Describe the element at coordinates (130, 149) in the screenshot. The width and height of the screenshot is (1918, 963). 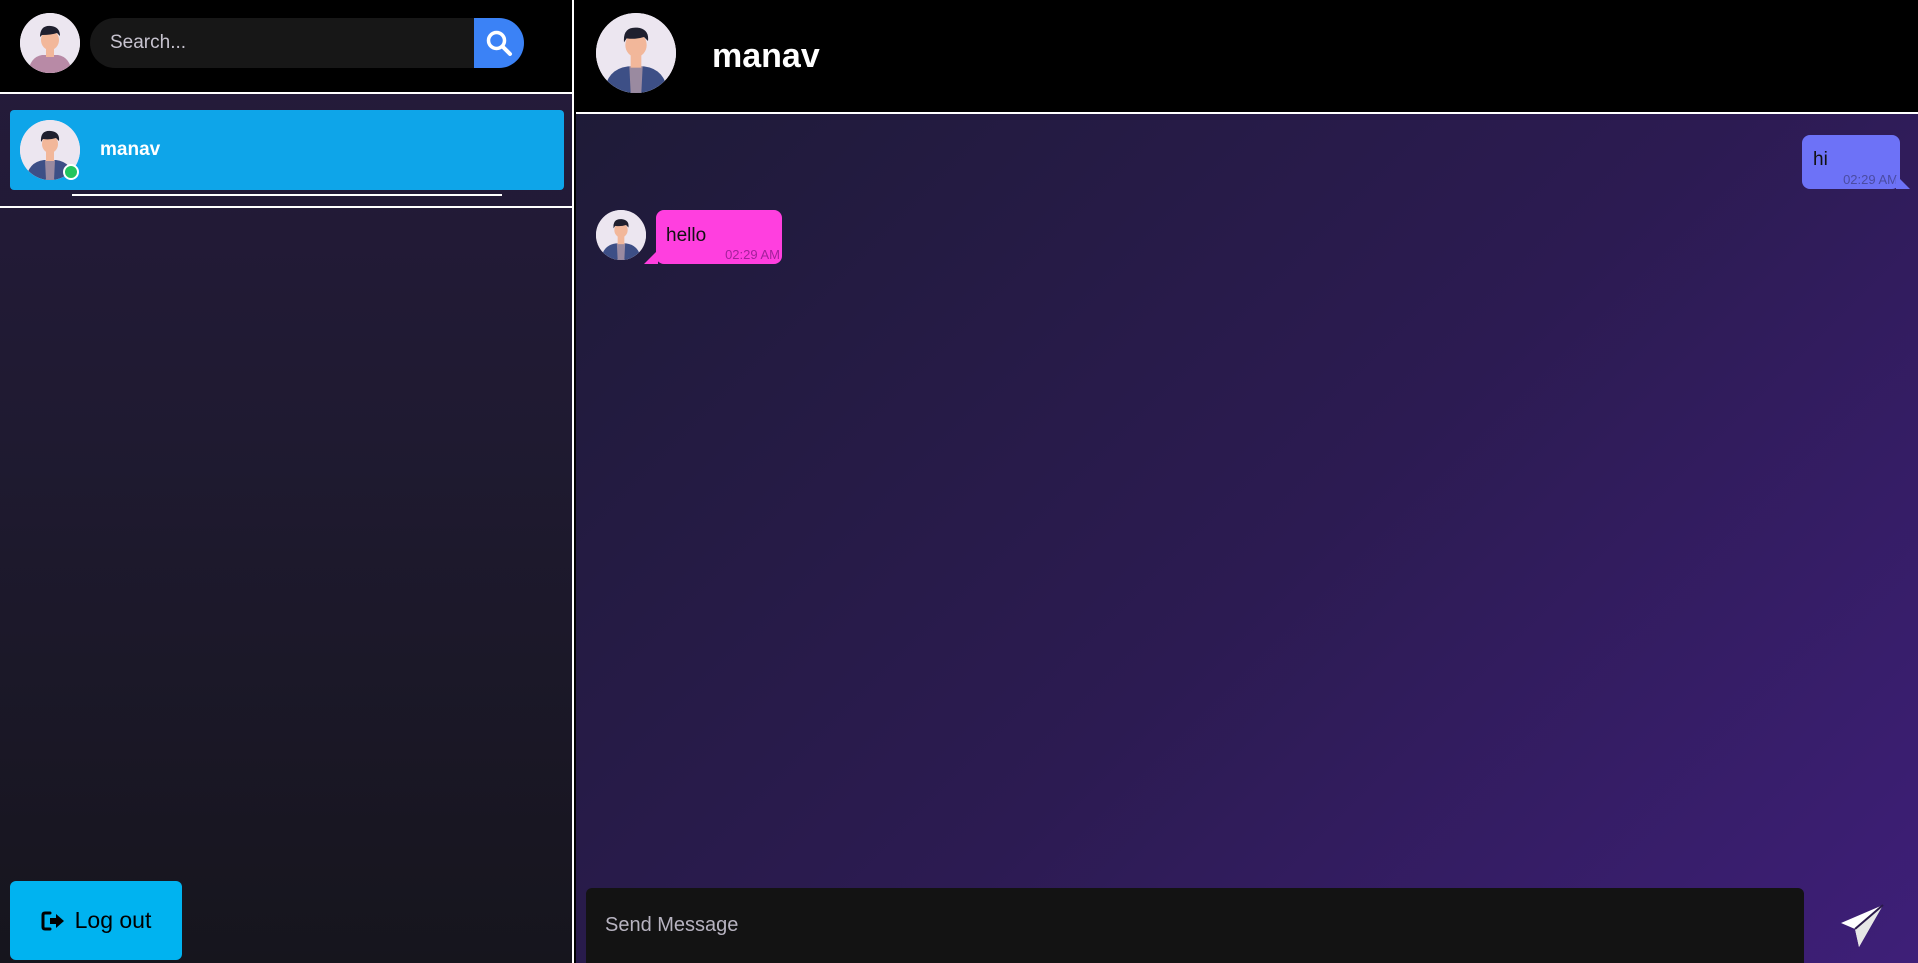
I see `contact-name: manav` at that location.